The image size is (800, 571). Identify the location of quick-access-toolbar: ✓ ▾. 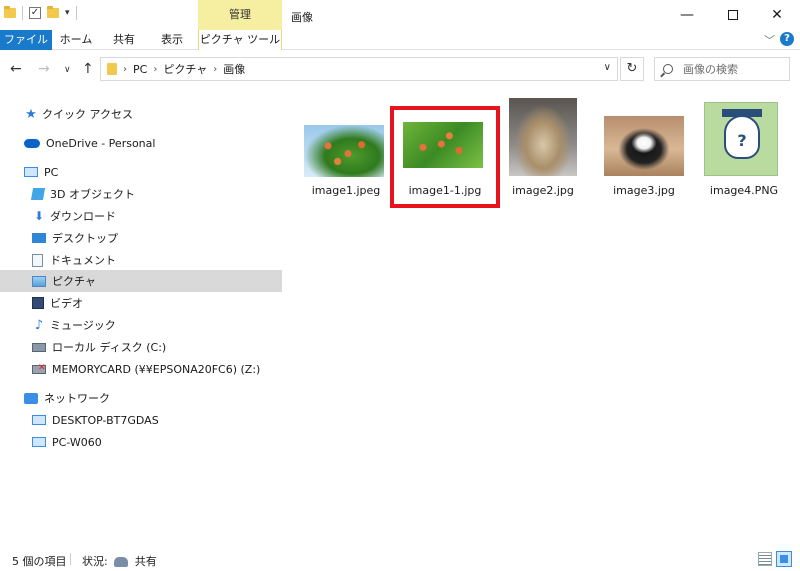
(40, 13).